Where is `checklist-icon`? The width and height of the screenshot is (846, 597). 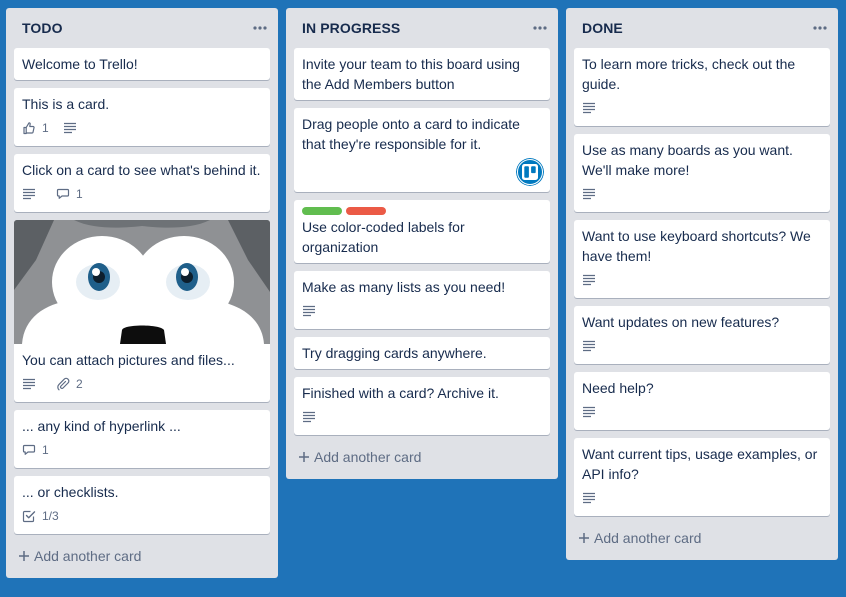 checklist-icon is located at coordinates (29, 516).